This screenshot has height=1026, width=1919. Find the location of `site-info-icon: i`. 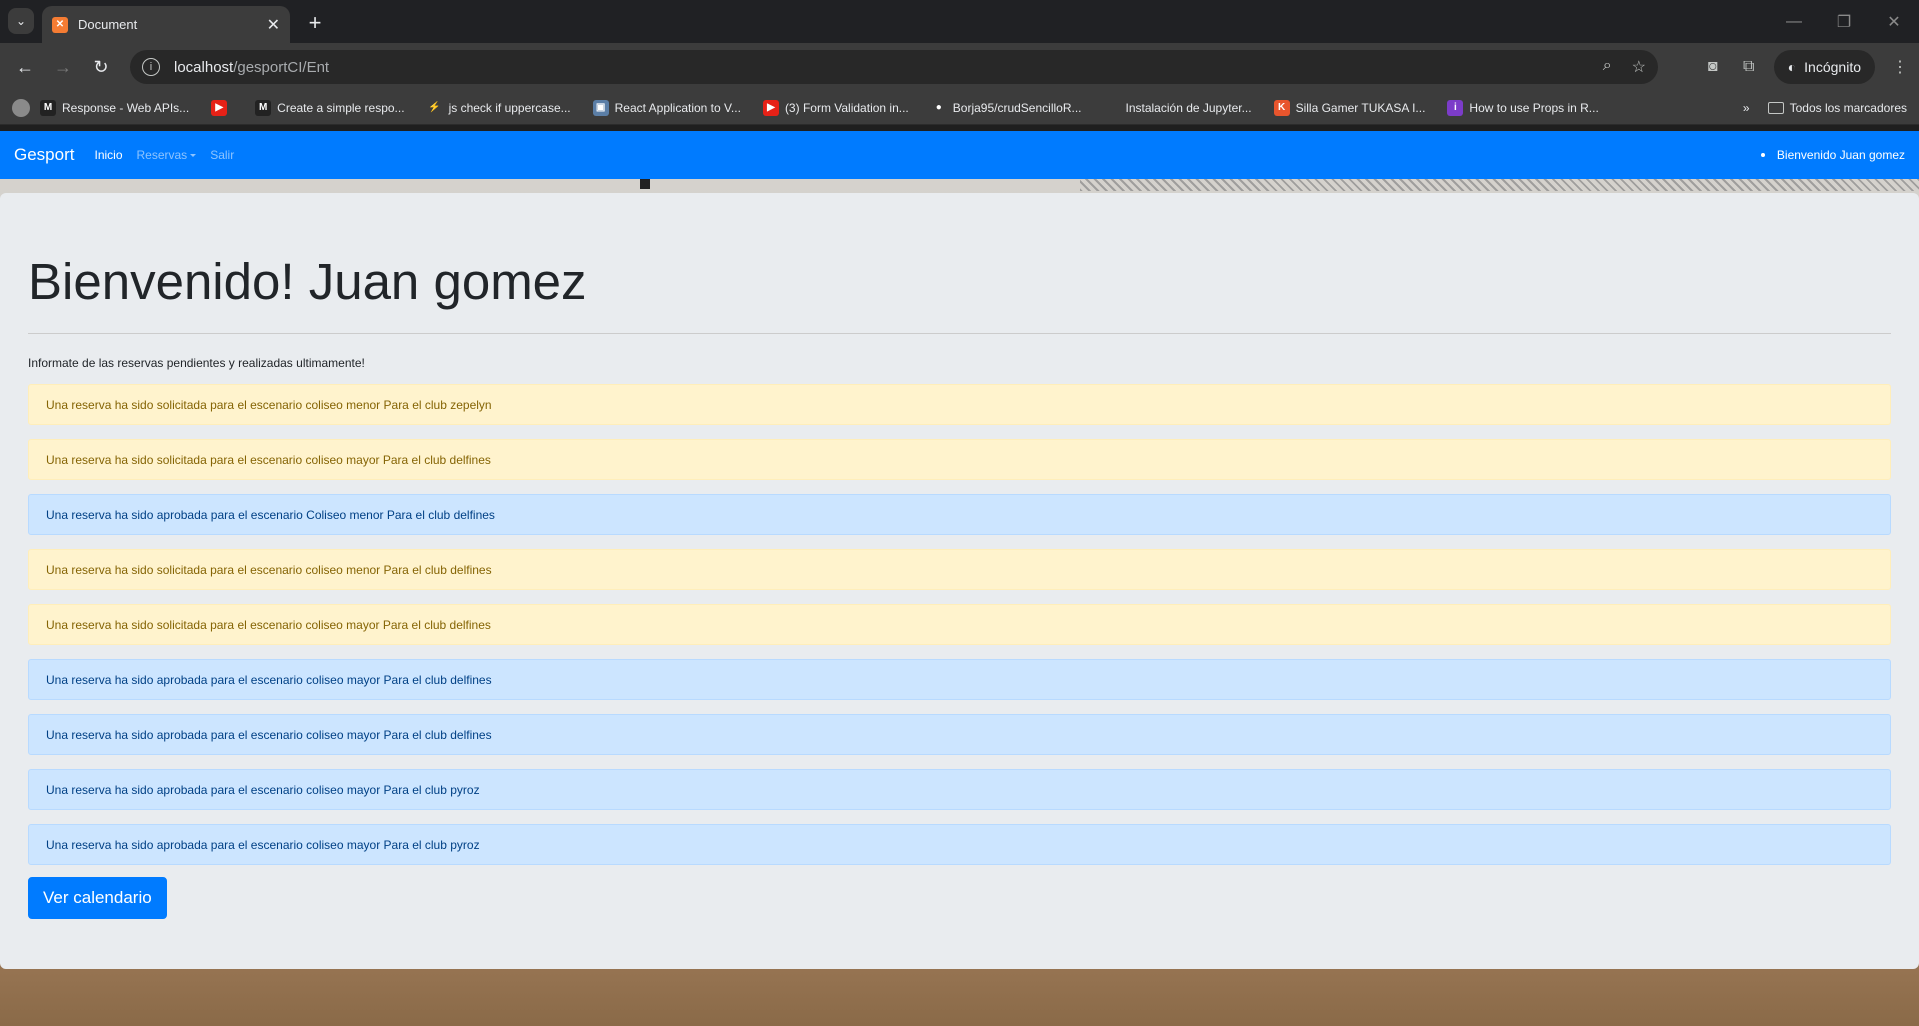

site-info-icon: i is located at coordinates (151, 67).